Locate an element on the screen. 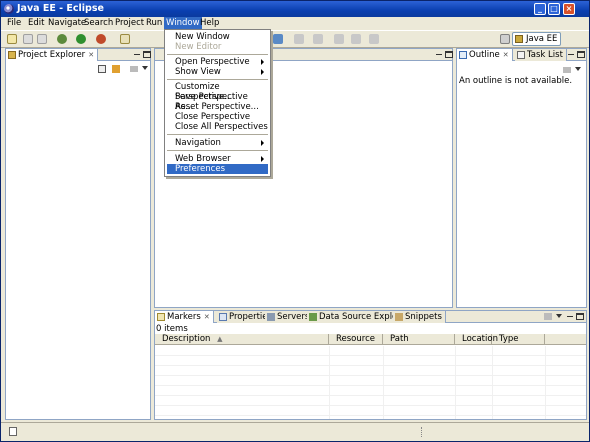  menu-run: Run is located at coordinates (154, 23).